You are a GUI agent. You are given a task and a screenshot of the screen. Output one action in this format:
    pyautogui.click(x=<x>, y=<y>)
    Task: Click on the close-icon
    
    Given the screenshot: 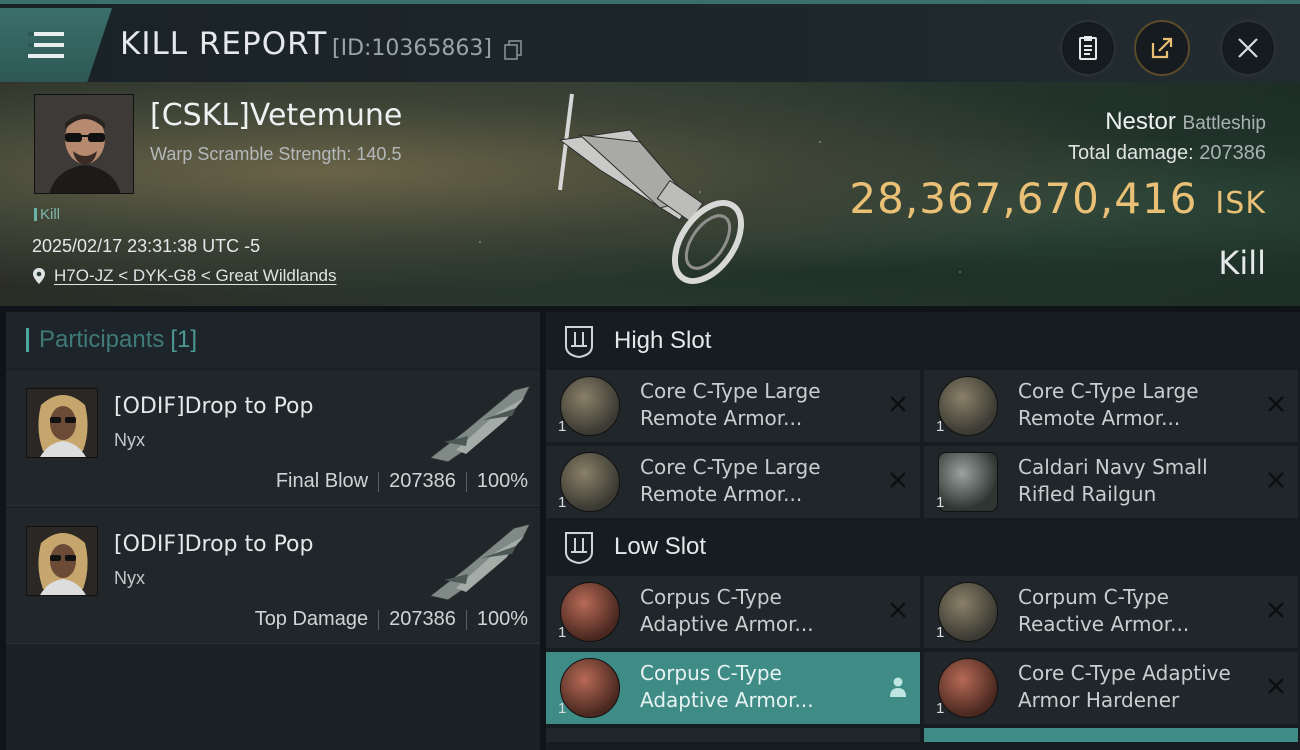 What is the action you would take?
    pyautogui.click(x=1248, y=48)
    